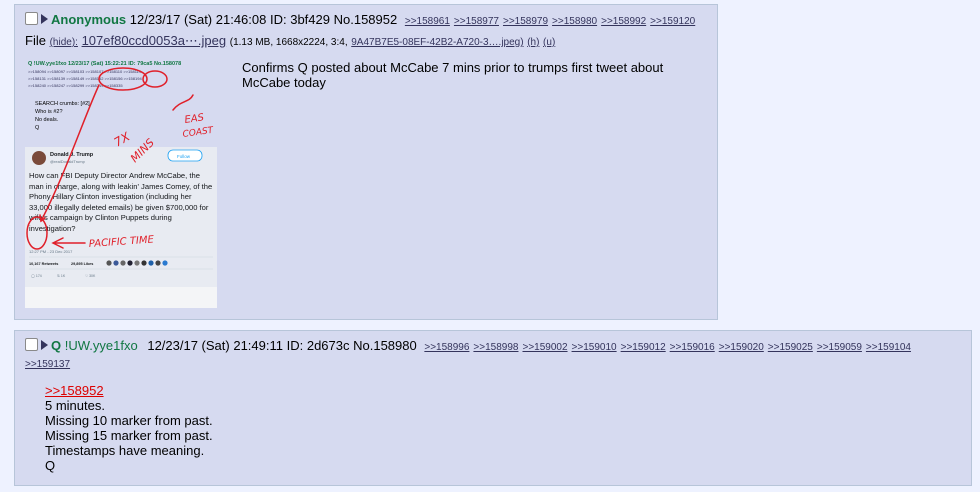 This screenshot has width=980, height=492. Describe the element at coordinates (36, 275) in the screenshot. I see `svg-text: ◯ 174` at that location.